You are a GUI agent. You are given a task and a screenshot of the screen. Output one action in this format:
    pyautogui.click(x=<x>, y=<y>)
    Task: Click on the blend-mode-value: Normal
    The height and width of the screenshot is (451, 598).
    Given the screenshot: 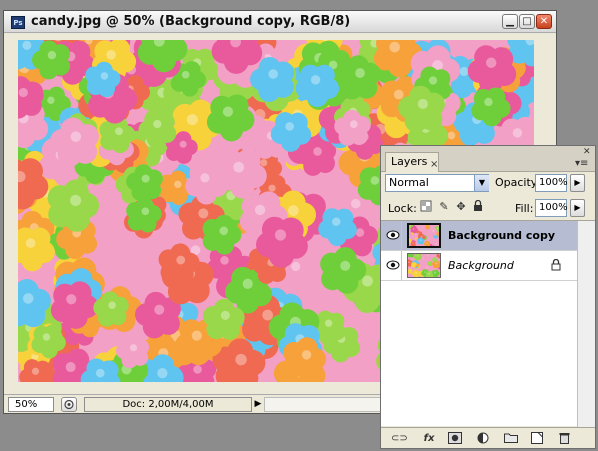 What is the action you would take?
    pyautogui.click(x=409, y=182)
    